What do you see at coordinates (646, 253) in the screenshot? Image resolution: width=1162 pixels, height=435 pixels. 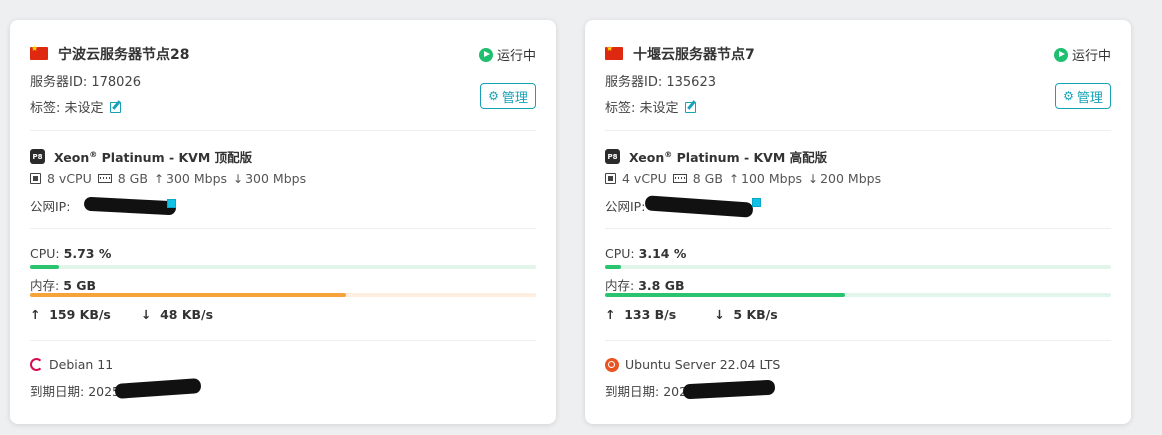 I see `cpu-usage-label: CPU: 3.14 %` at bounding box center [646, 253].